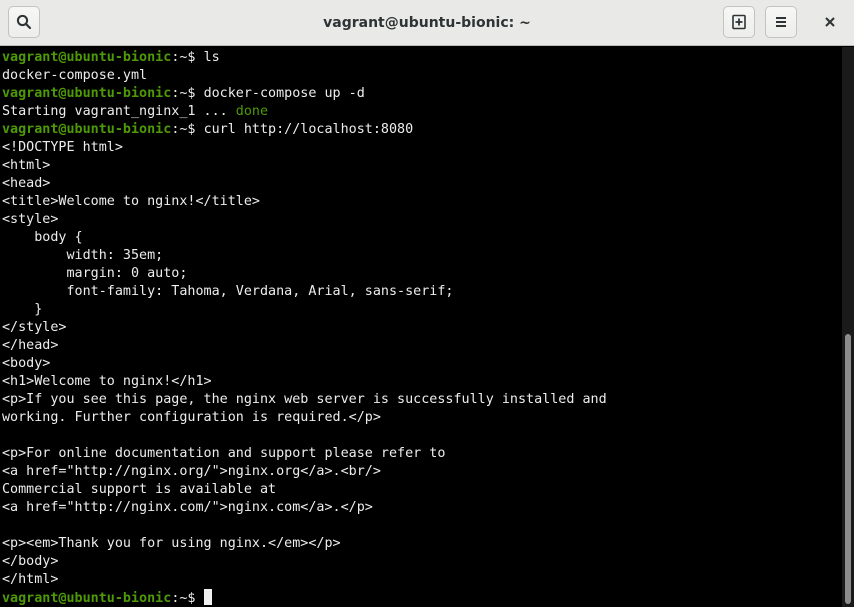 The height and width of the screenshot is (607, 854). What do you see at coordinates (252, 111) in the screenshot?
I see `status-done: done` at bounding box center [252, 111].